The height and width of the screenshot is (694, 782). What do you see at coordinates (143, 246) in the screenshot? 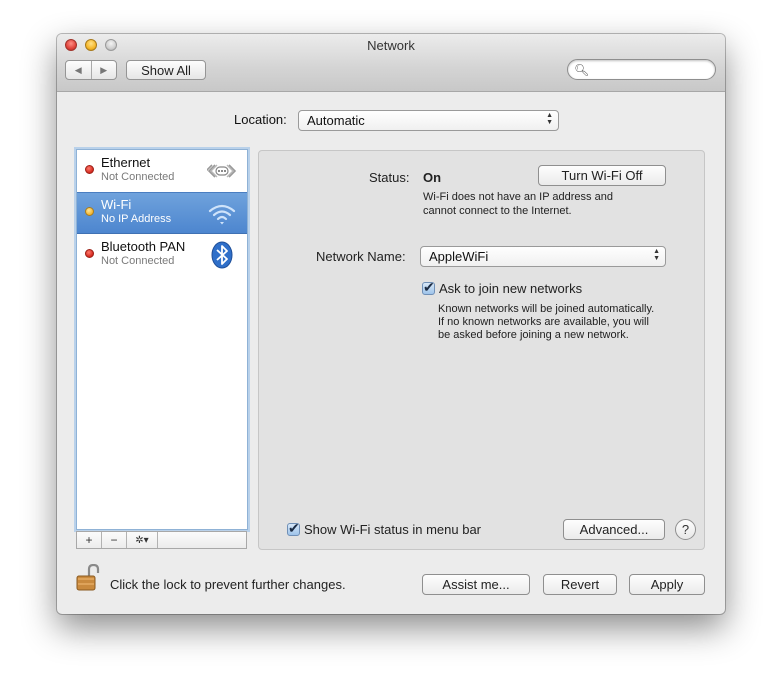
I see `service-name: Bluetooth PAN` at bounding box center [143, 246].